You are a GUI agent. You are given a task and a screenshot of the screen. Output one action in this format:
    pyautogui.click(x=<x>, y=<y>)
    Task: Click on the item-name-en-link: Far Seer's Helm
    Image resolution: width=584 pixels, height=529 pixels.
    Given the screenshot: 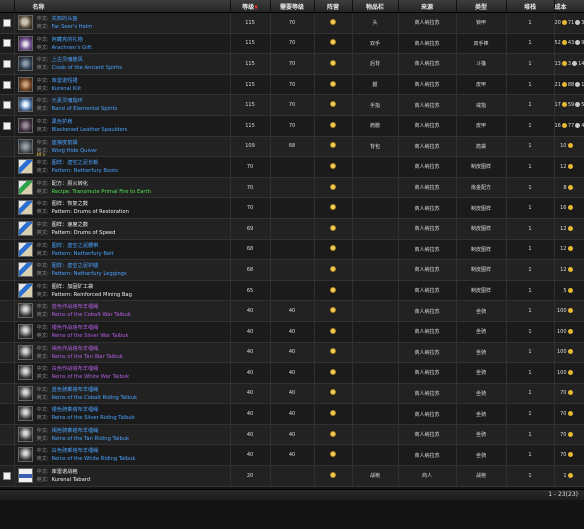 What is the action you would take?
    pyautogui.click(x=72, y=27)
    